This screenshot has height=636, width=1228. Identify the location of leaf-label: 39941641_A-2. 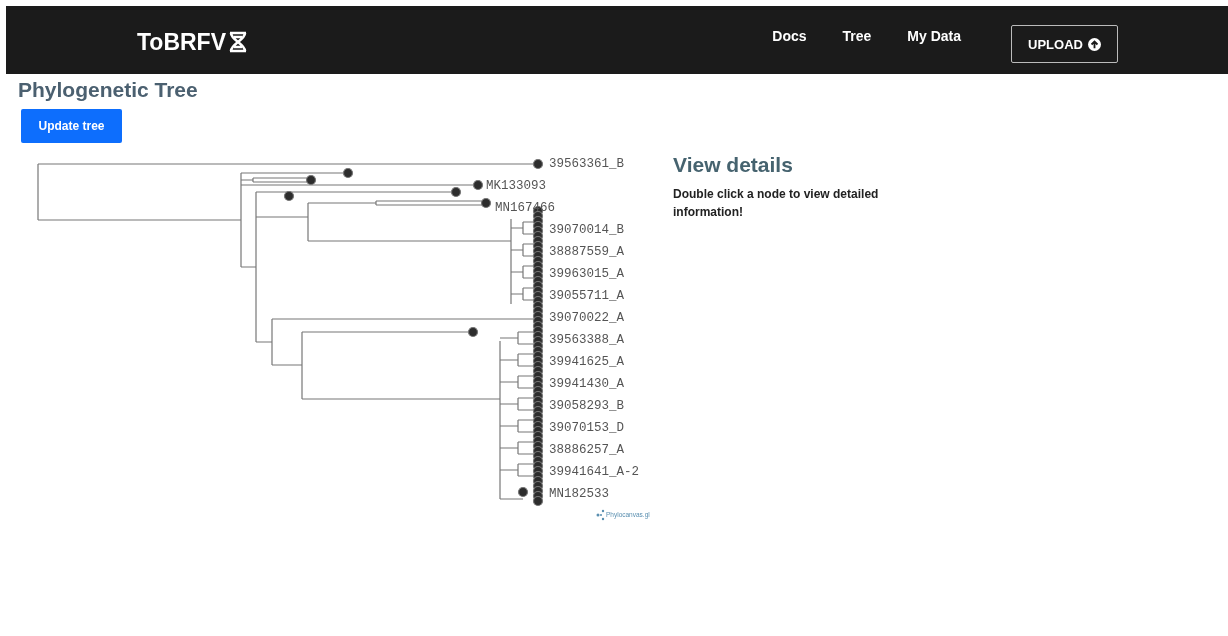
(594, 472).